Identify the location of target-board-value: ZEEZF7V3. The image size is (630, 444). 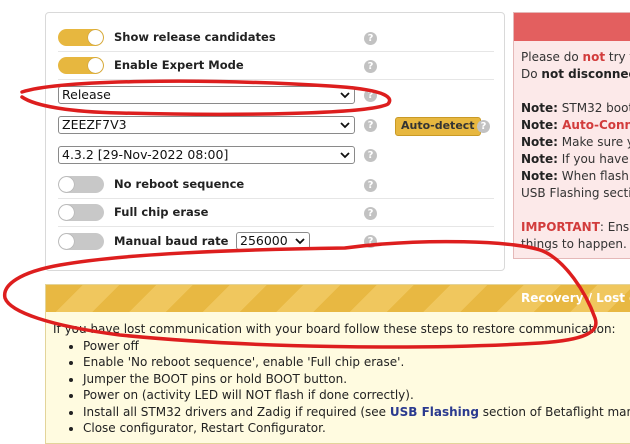
(94, 124).